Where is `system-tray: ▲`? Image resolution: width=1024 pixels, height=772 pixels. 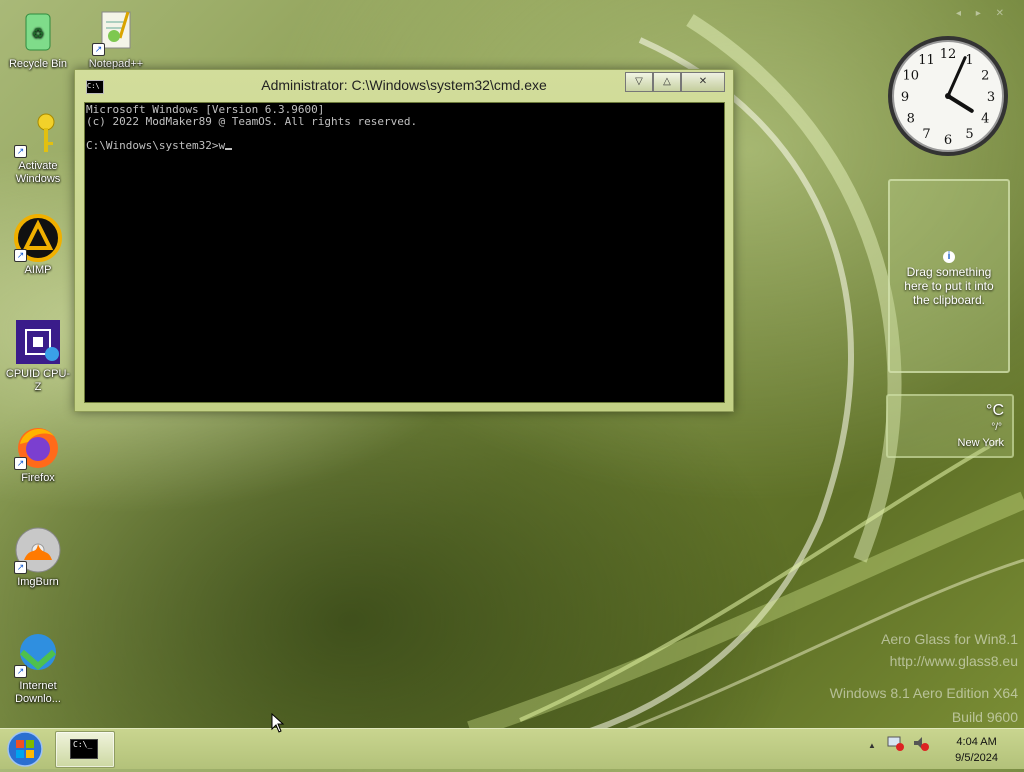
system-tray: ▲ is located at coordinates (899, 743).